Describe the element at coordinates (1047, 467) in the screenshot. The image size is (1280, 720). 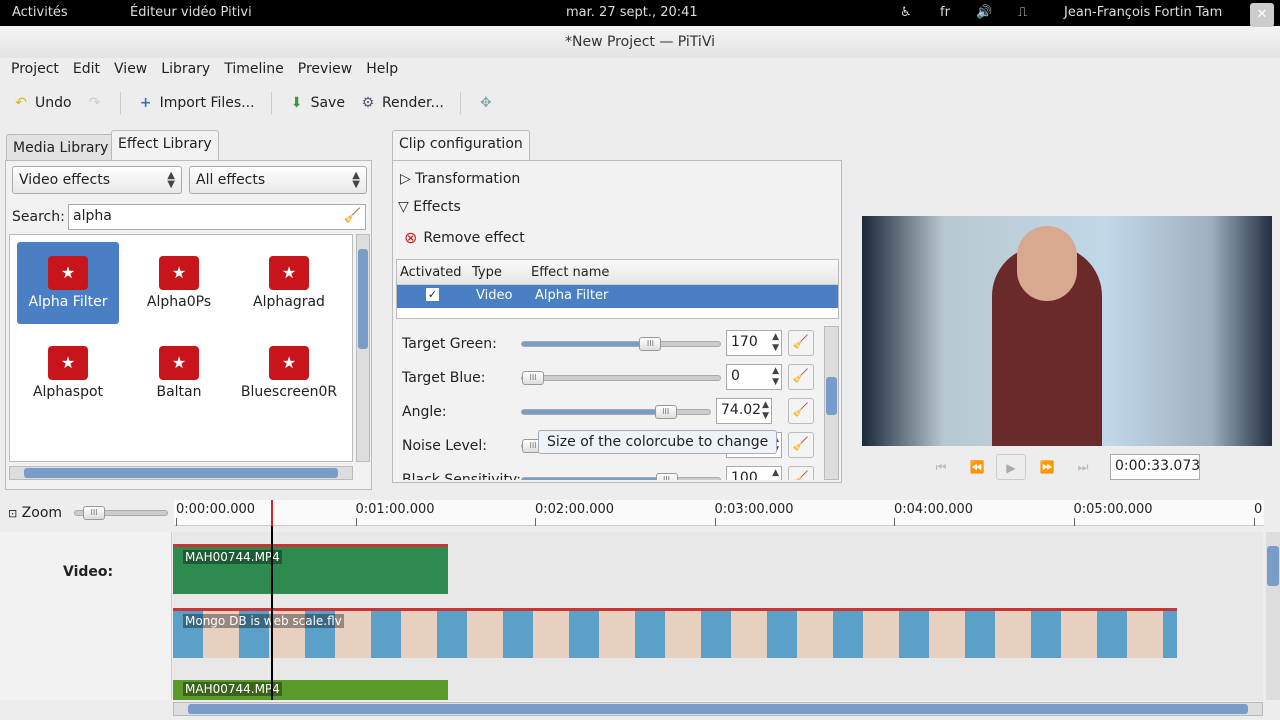
I see `step-forward-button: ⏩` at that location.